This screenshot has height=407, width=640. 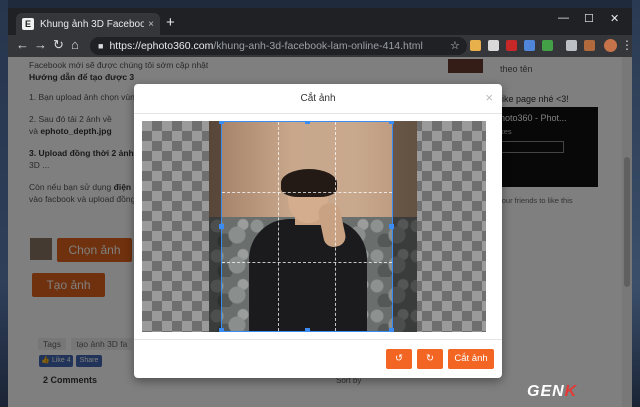 I want to click on forward-icon: →, so click(x=40, y=45).